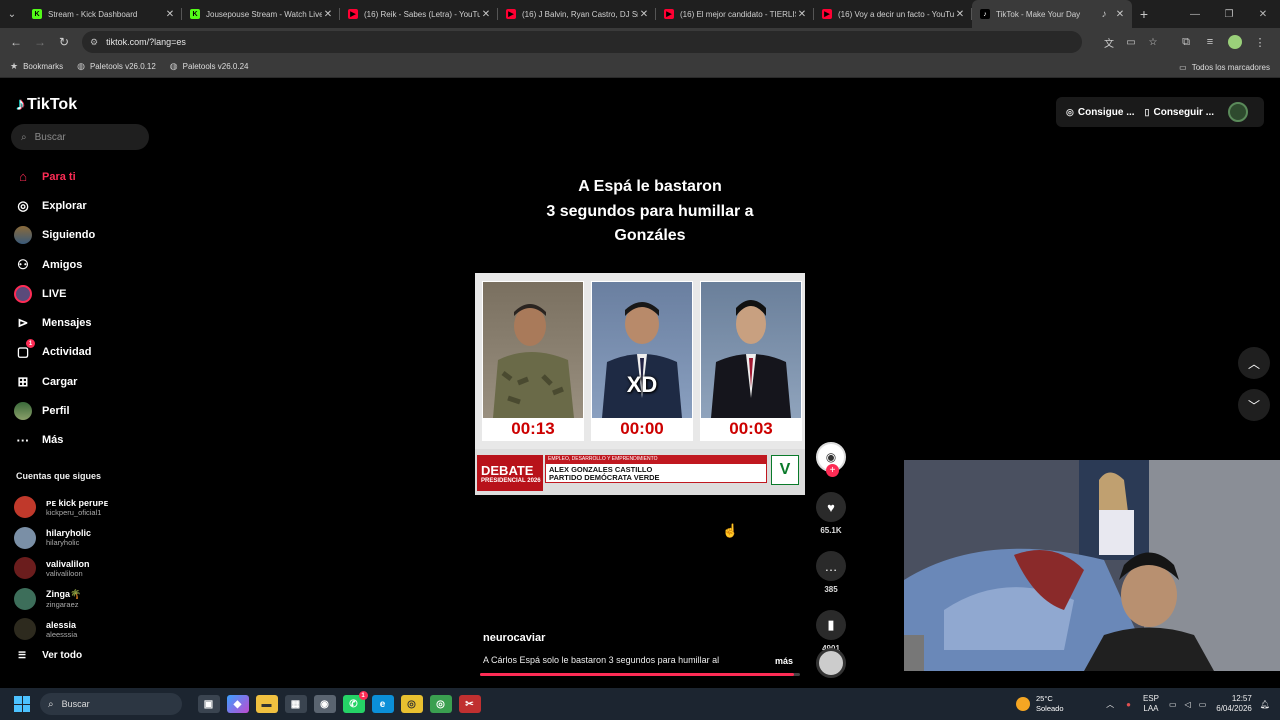 This screenshot has width=1280, height=720. I want to click on sidebar-item-mensajes: ⊳ Mensajes, so click(84, 322).